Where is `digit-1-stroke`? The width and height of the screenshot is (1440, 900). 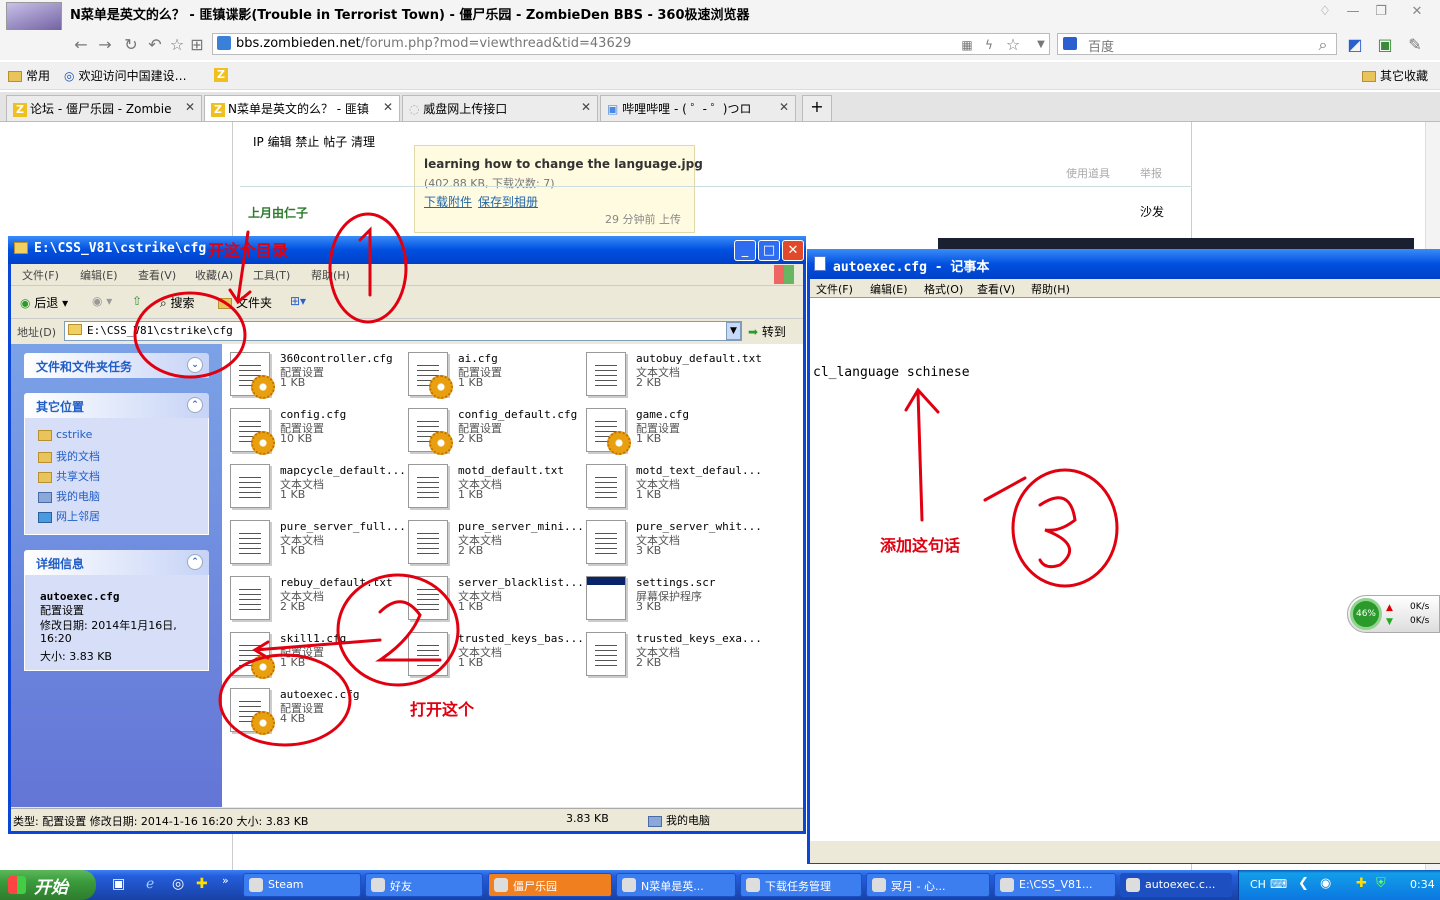 digit-1-stroke is located at coordinates (365, 261).